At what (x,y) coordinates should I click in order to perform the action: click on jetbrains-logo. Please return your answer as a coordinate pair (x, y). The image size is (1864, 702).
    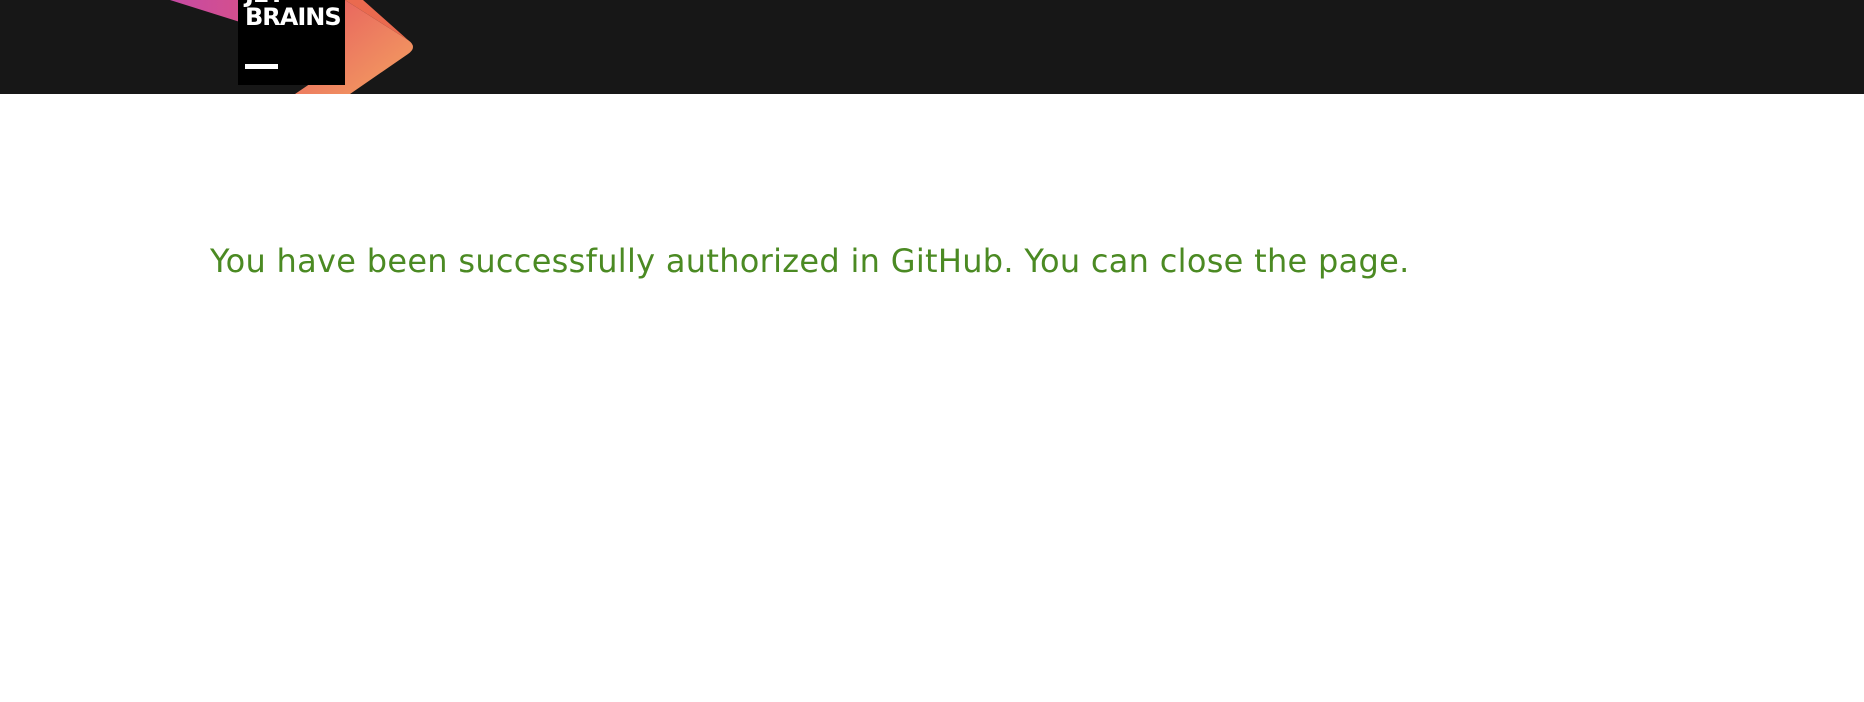
    Looking at the image, I should click on (220, 47).